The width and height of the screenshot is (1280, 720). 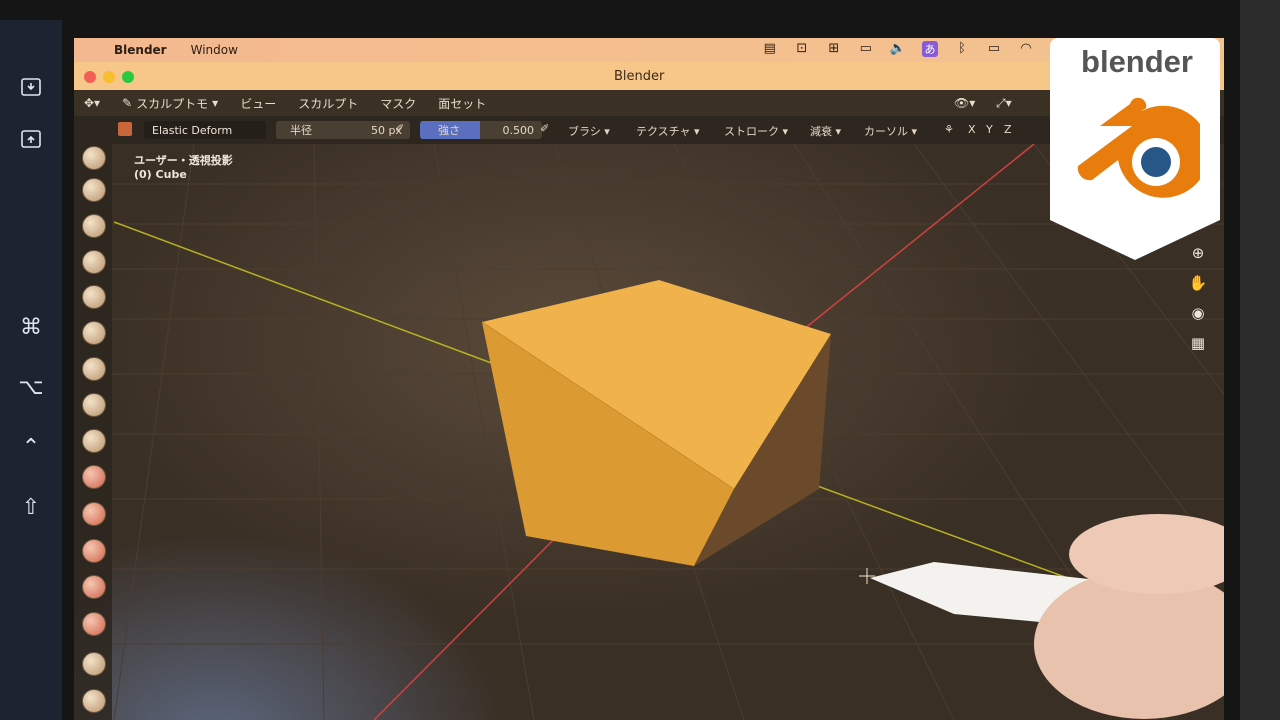 I want to click on view-menu: ビュー, so click(x=258, y=103).